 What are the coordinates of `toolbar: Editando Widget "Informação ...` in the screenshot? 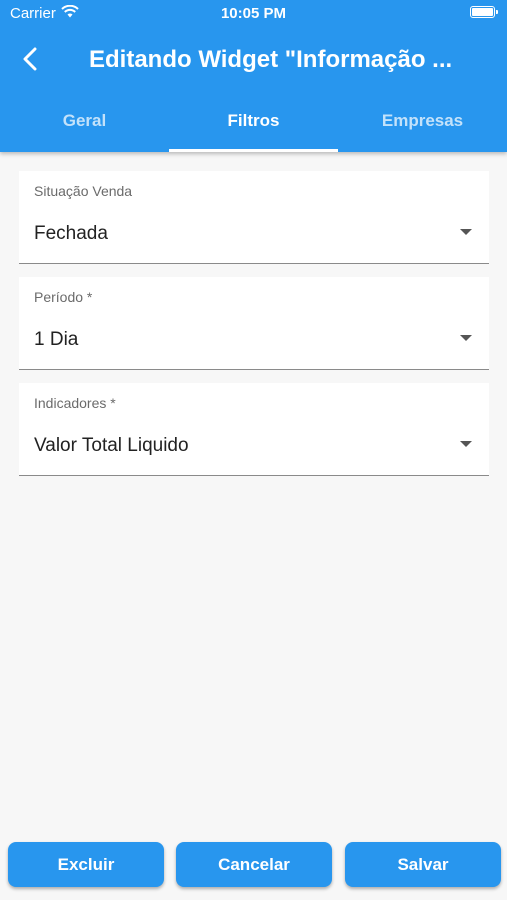 It's located at (253, 61).